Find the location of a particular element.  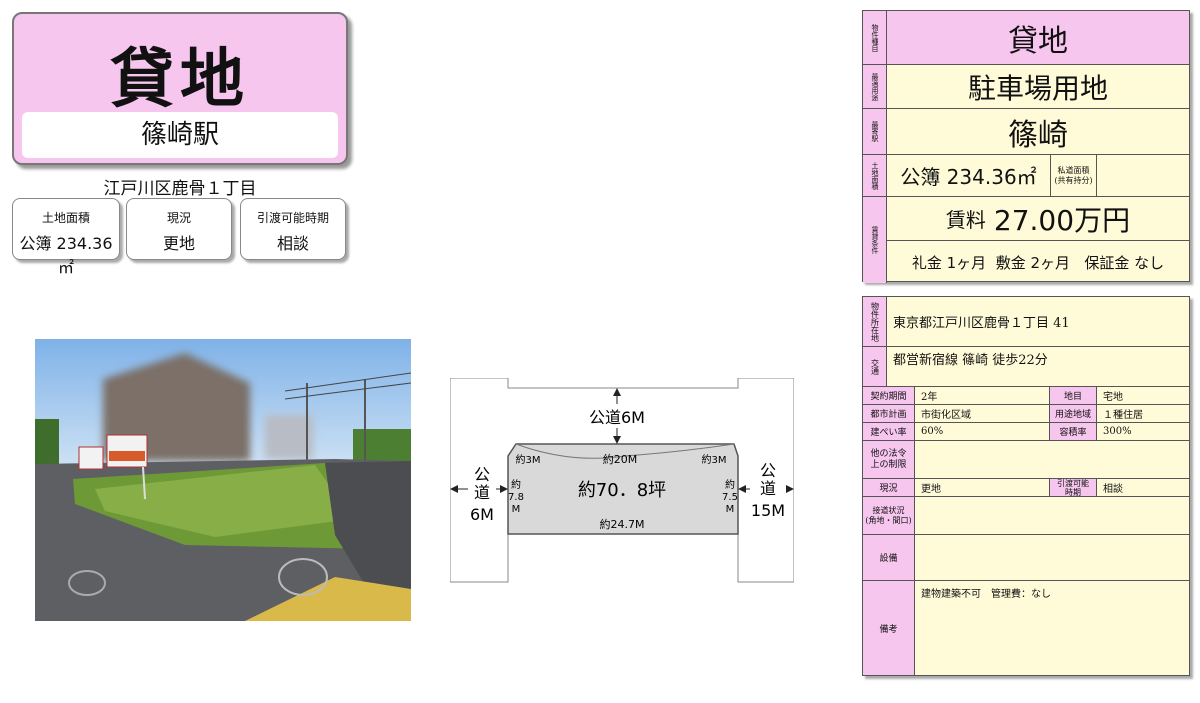

left-depth-value: 7.8 is located at coordinates (516, 497).